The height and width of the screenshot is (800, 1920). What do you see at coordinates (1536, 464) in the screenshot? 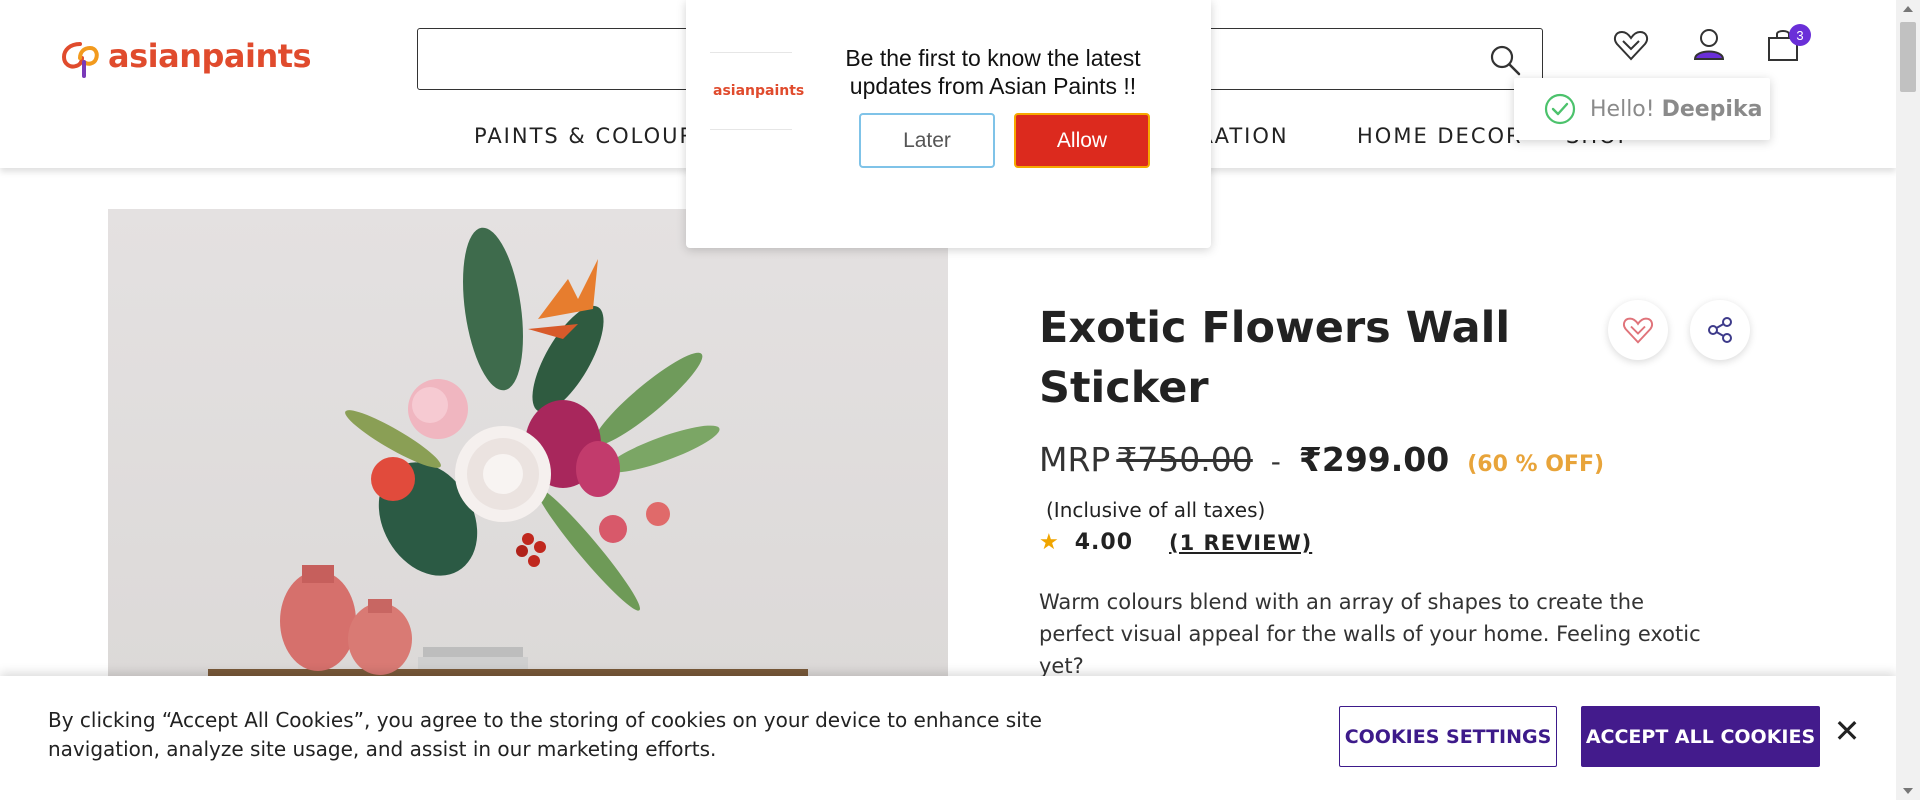
I see `discount-badge: (60 % OFF)` at bounding box center [1536, 464].